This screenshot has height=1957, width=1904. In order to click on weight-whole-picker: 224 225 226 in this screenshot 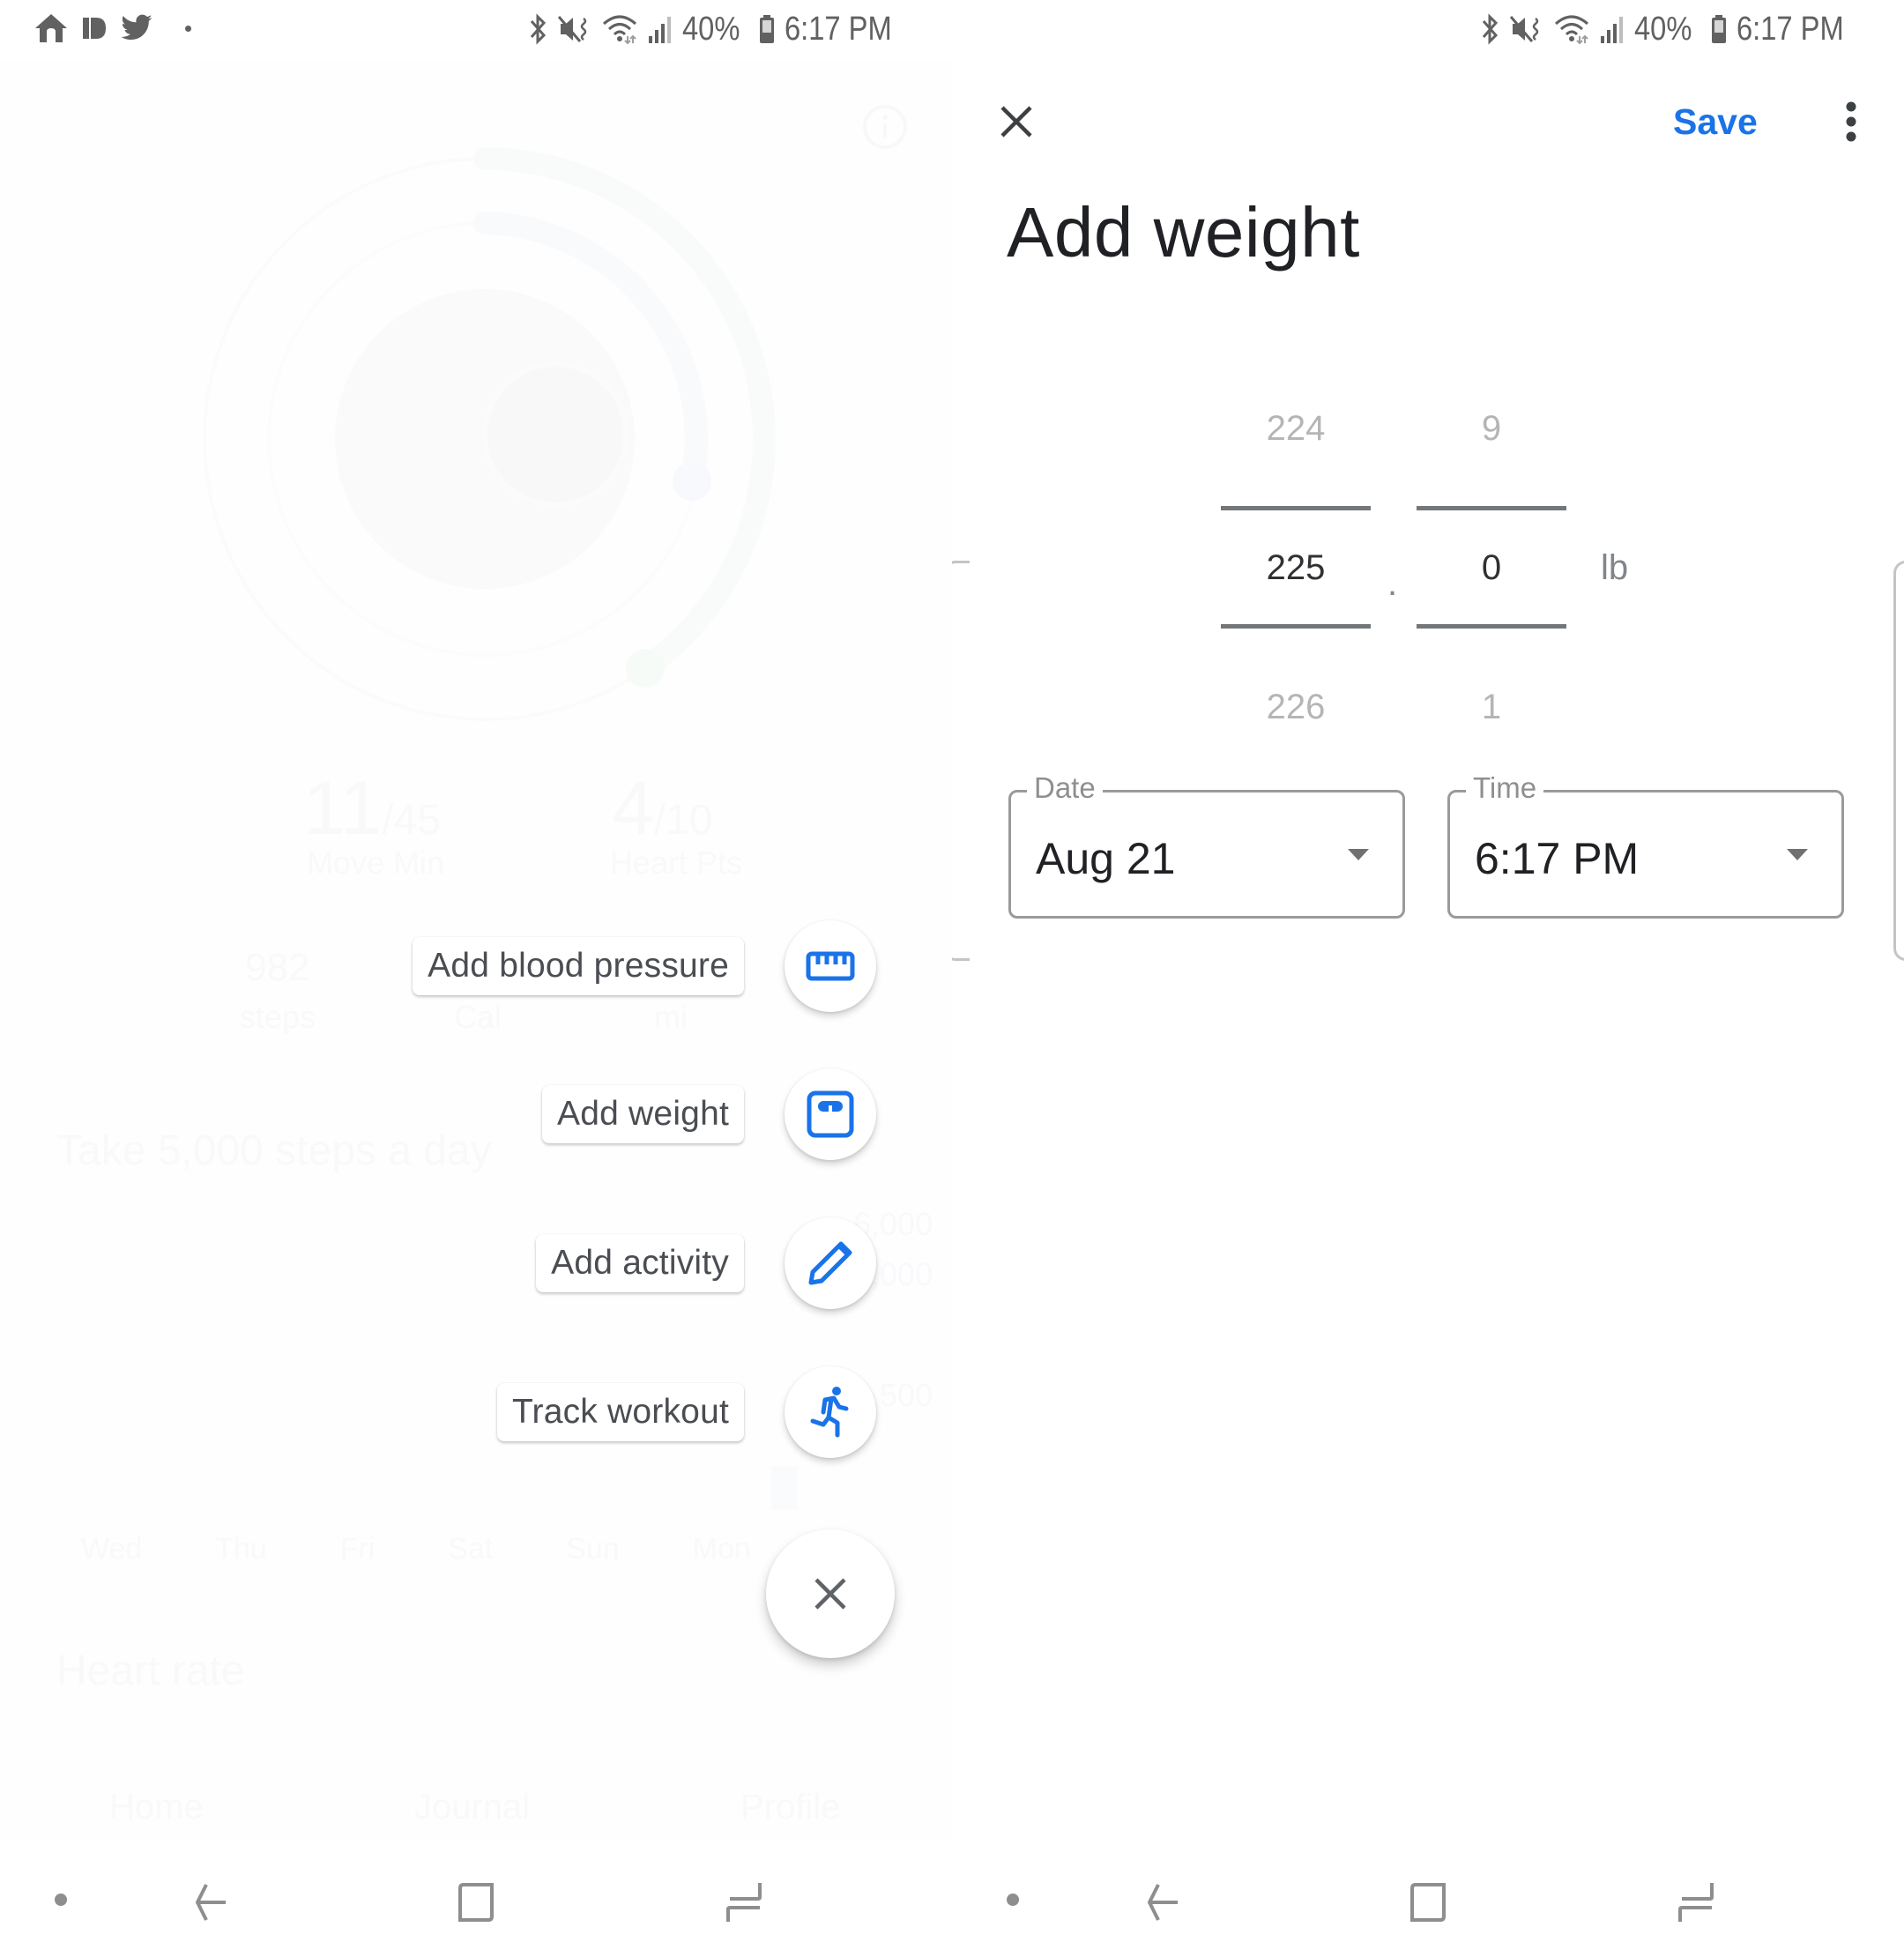, I will do `click(1296, 569)`.